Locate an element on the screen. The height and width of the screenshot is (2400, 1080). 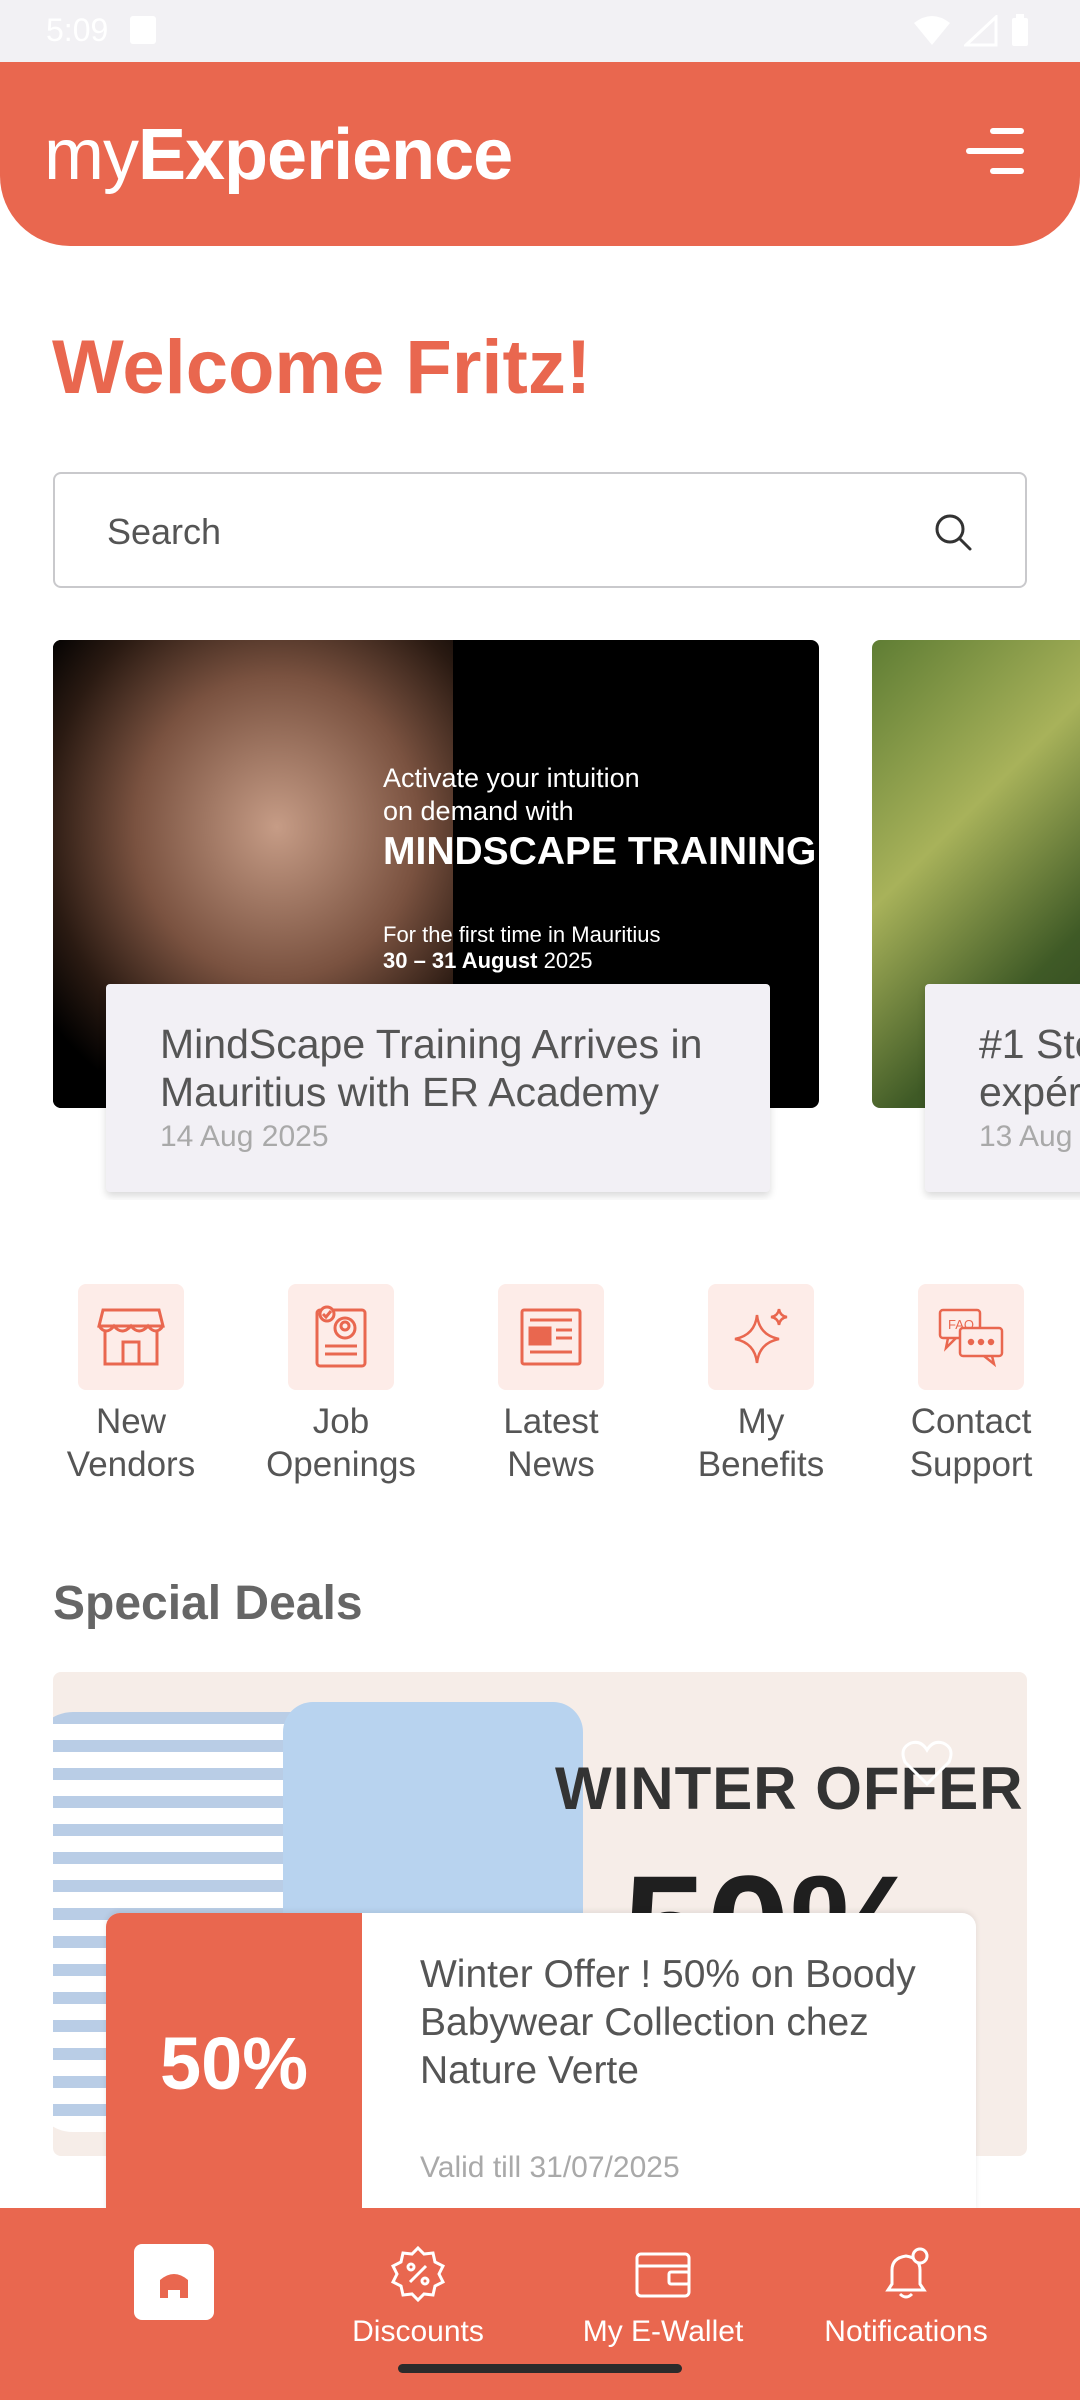
search-bar is located at coordinates (540, 530).